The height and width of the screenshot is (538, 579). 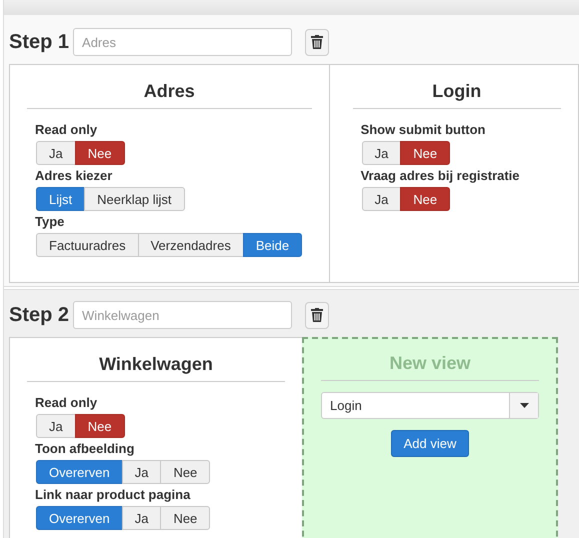 What do you see at coordinates (430, 443) in the screenshot?
I see `add-view-button: Add view` at bounding box center [430, 443].